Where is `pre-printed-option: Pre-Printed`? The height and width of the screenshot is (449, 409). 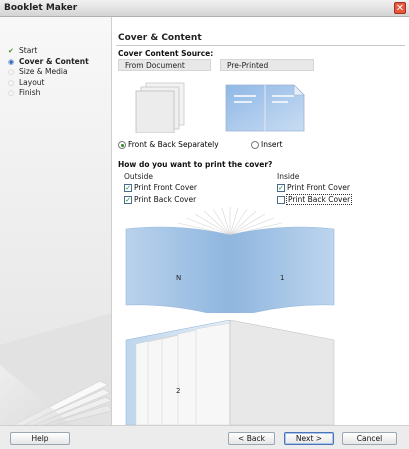
pre-printed-option: Pre-Printed is located at coordinates (267, 65).